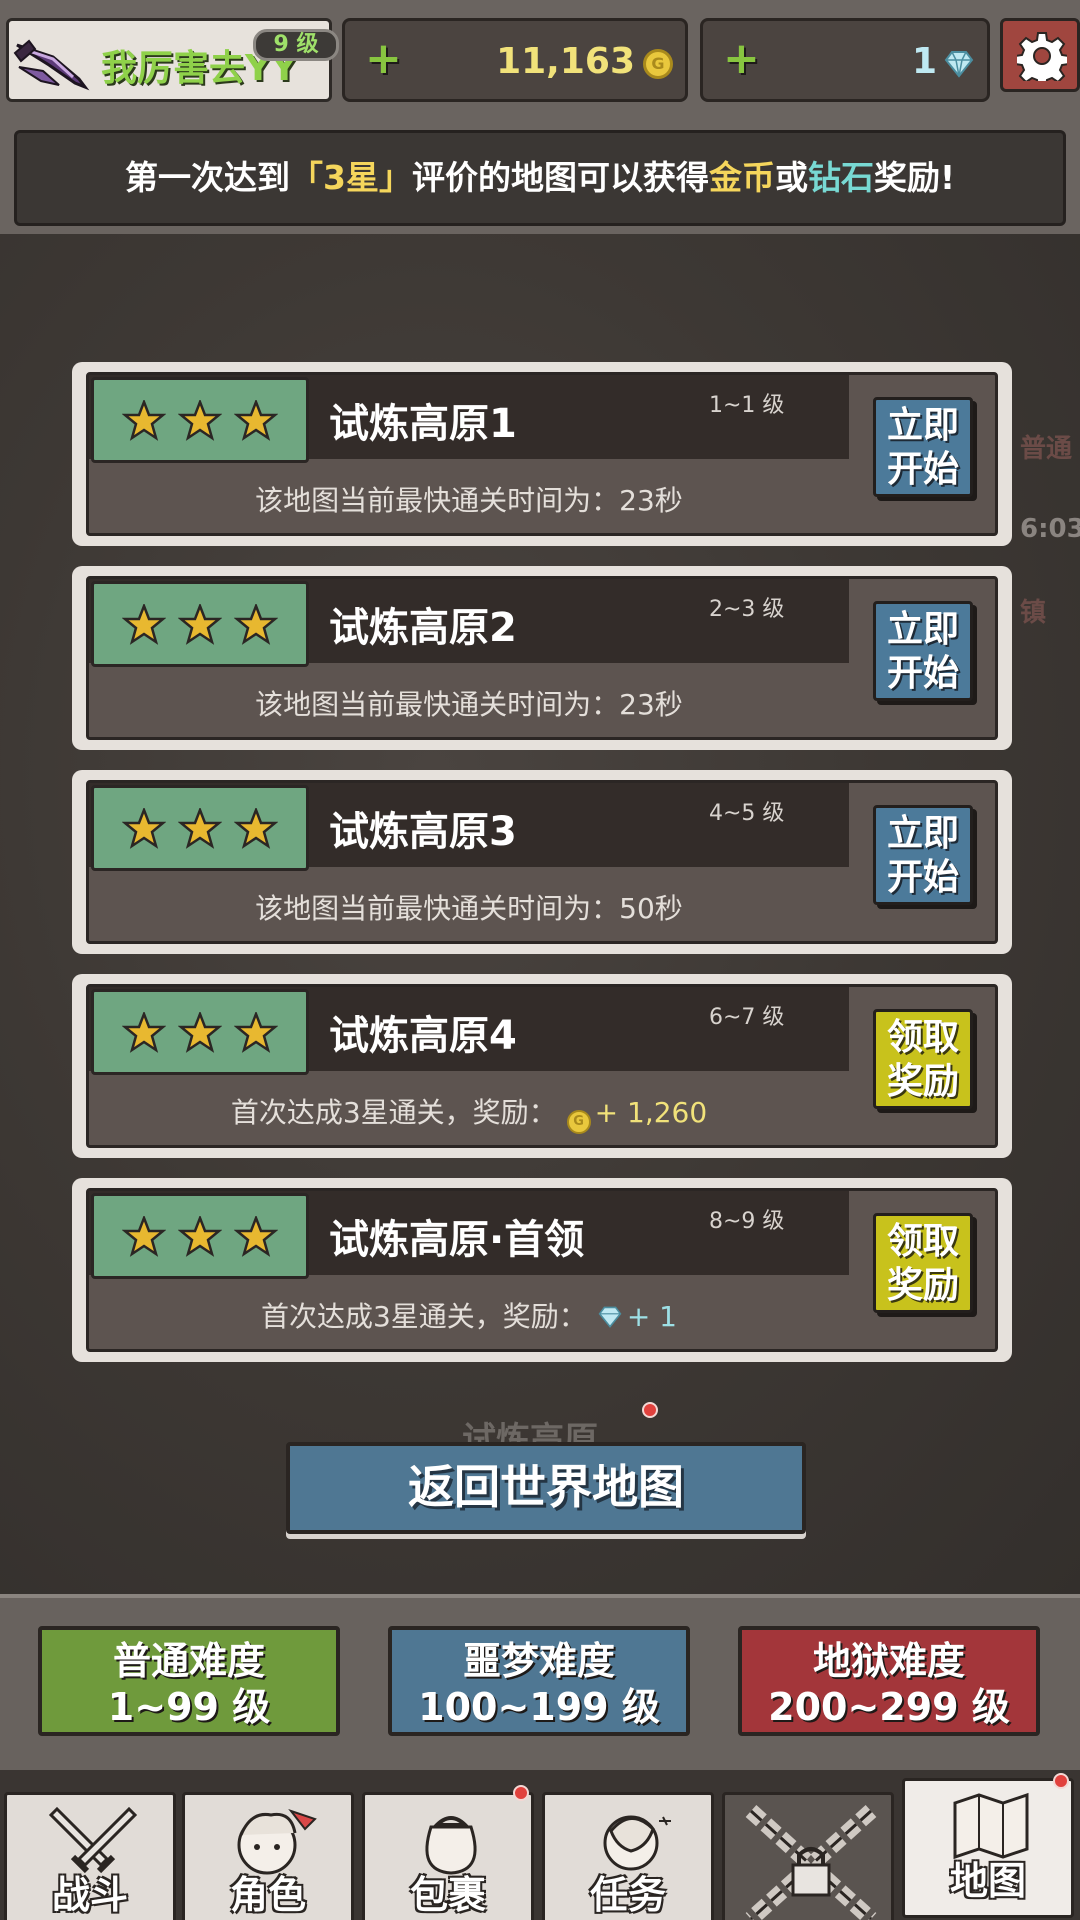 This screenshot has height=1920, width=1080. I want to click on stage-title: 试炼高原1, so click(423, 424).